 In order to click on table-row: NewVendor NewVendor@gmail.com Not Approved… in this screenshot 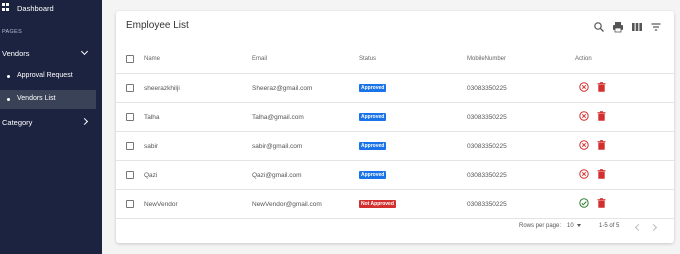, I will do `click(395, 204)`.